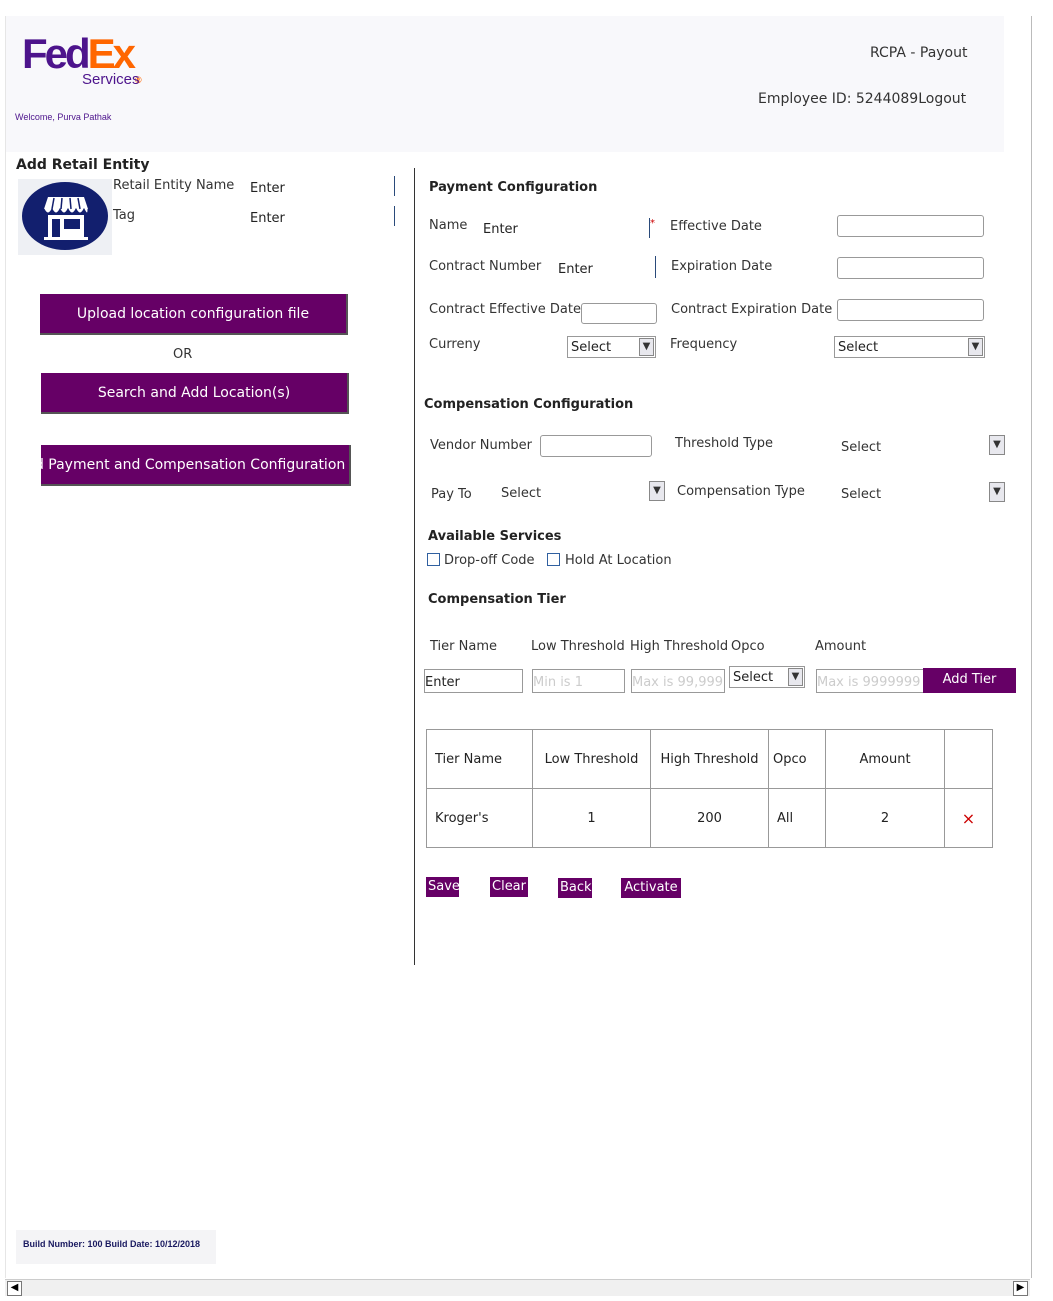 The height and width of the screenshot is (1301, 1053). Describe the element at coordinates (651, 888) in the screenshot. I see `activate-button: Activate` at that location.